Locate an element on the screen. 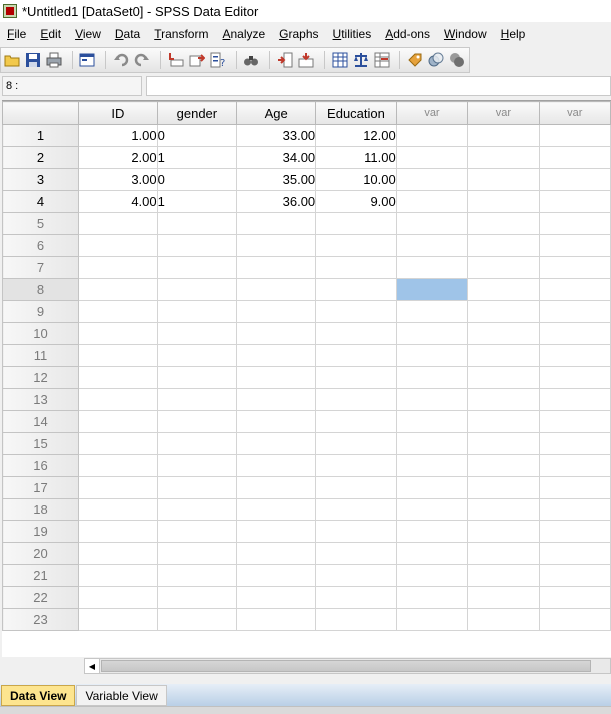 The height and width of the screenshot is (714, 611). menu-transform: Transform is located at coordinates (181, 34).